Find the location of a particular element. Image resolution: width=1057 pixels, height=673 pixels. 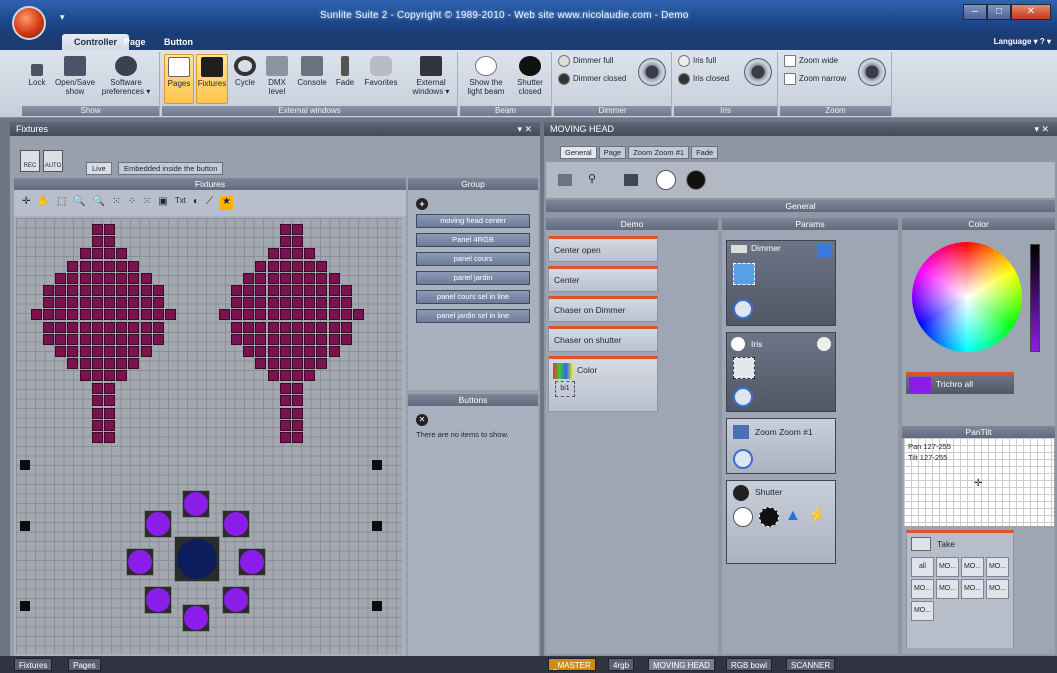

select-icon: ⬚ is located at coordinates (61, 203).